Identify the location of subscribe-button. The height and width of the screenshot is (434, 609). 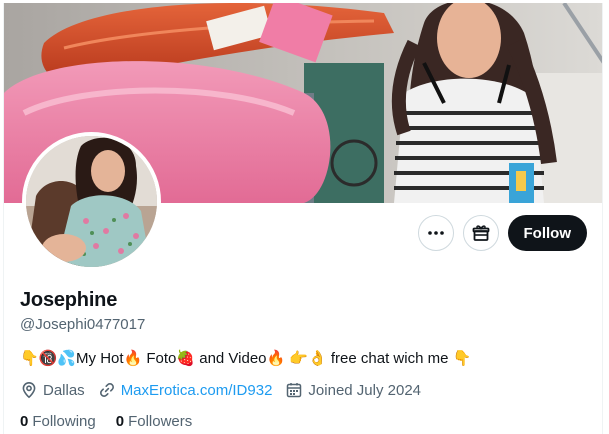
(480, 233).